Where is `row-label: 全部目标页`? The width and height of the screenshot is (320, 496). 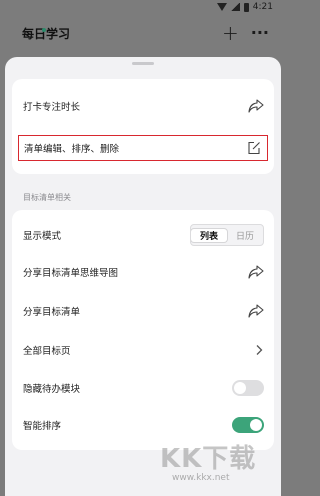 row-label: 全部目标页 is located at coordinates (47, 351).